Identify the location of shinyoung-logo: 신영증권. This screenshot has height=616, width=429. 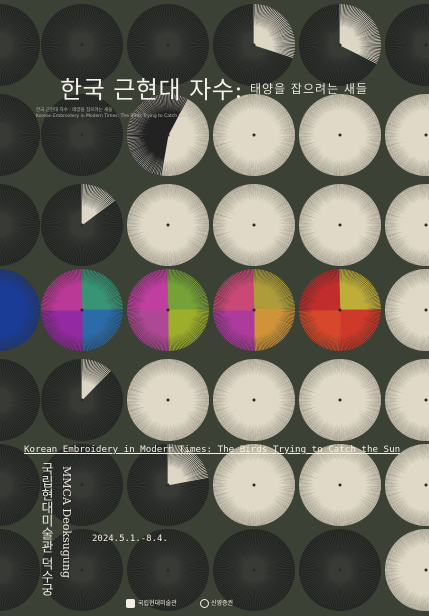
(216, 603).